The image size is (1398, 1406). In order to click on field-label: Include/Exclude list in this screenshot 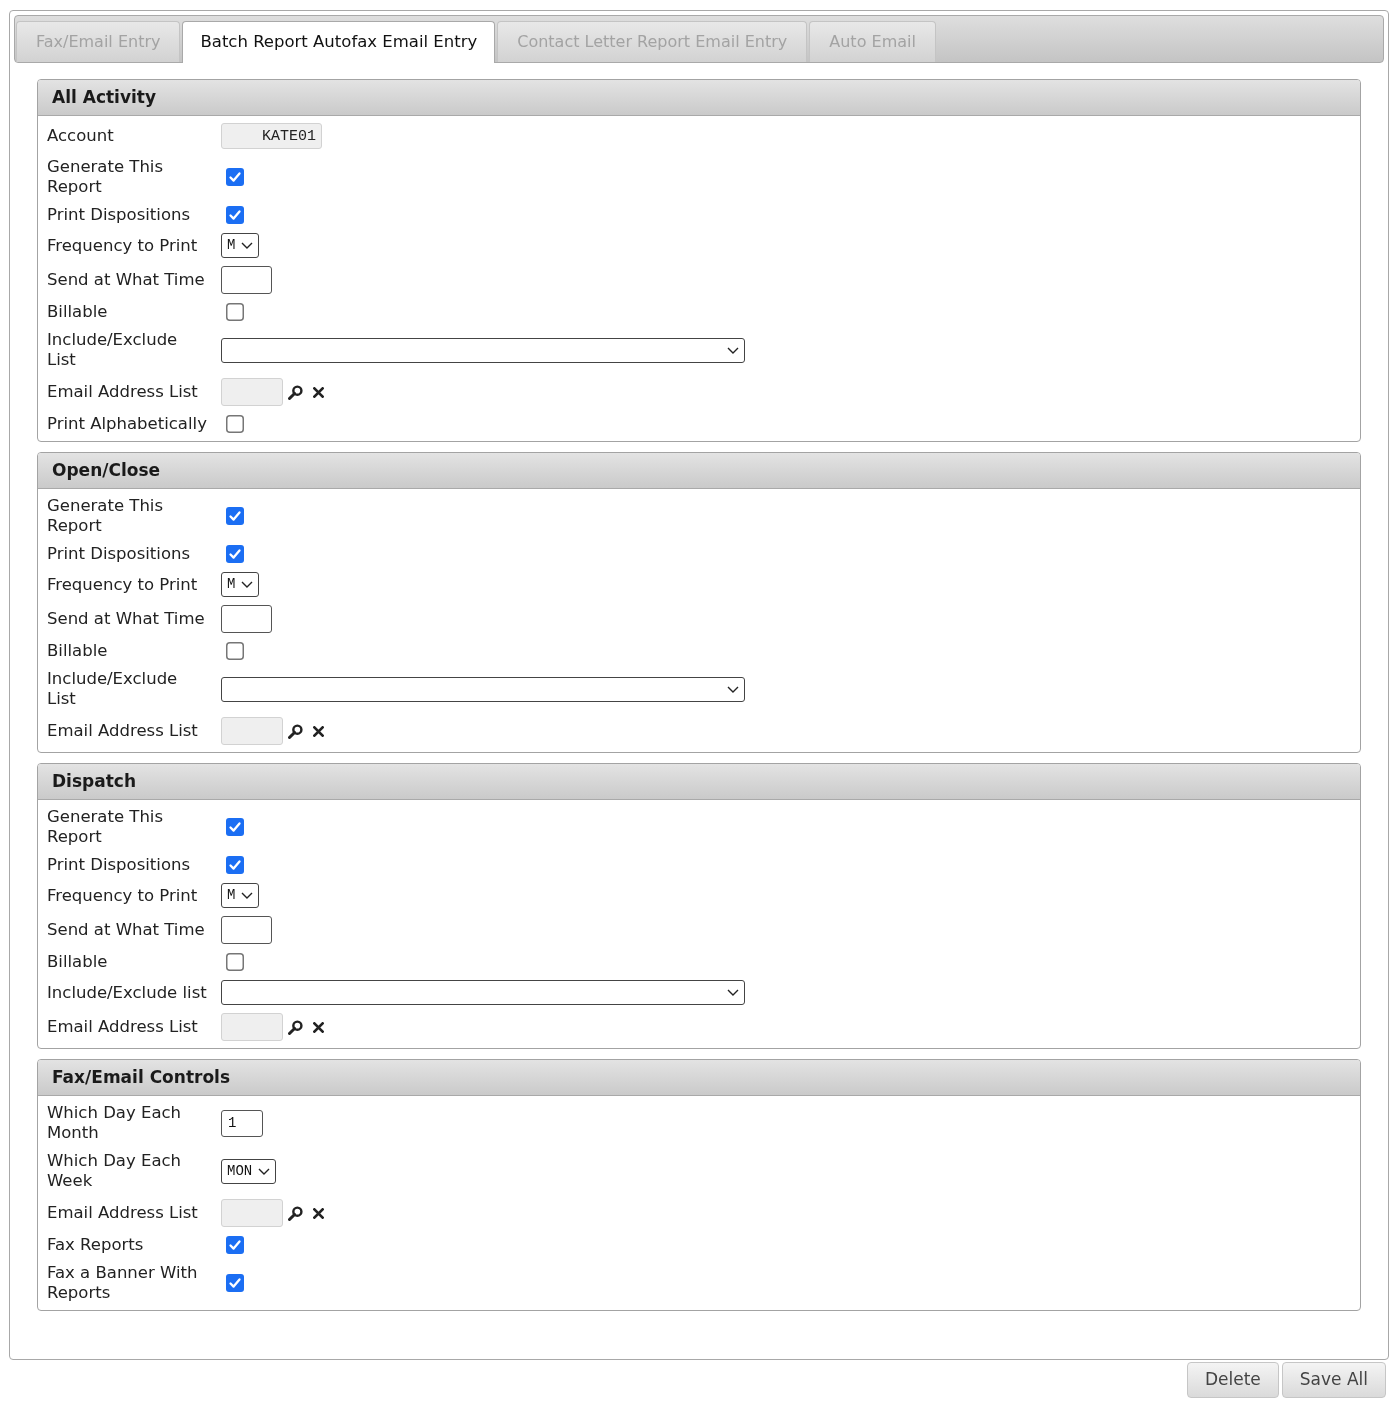, I will do `click(127, 992)`.